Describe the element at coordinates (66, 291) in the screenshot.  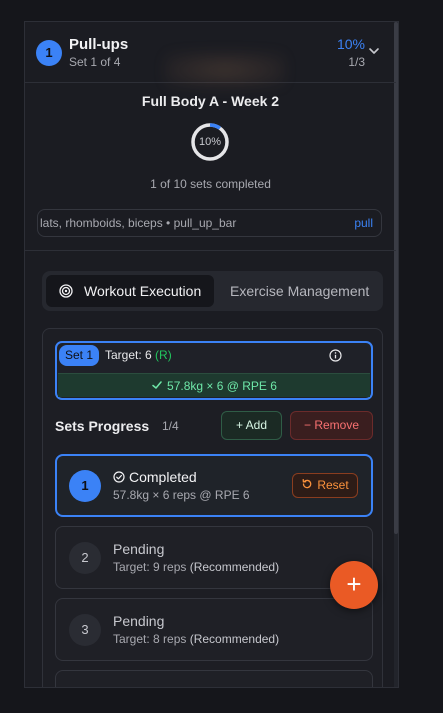
I see `target-icon` at that location.